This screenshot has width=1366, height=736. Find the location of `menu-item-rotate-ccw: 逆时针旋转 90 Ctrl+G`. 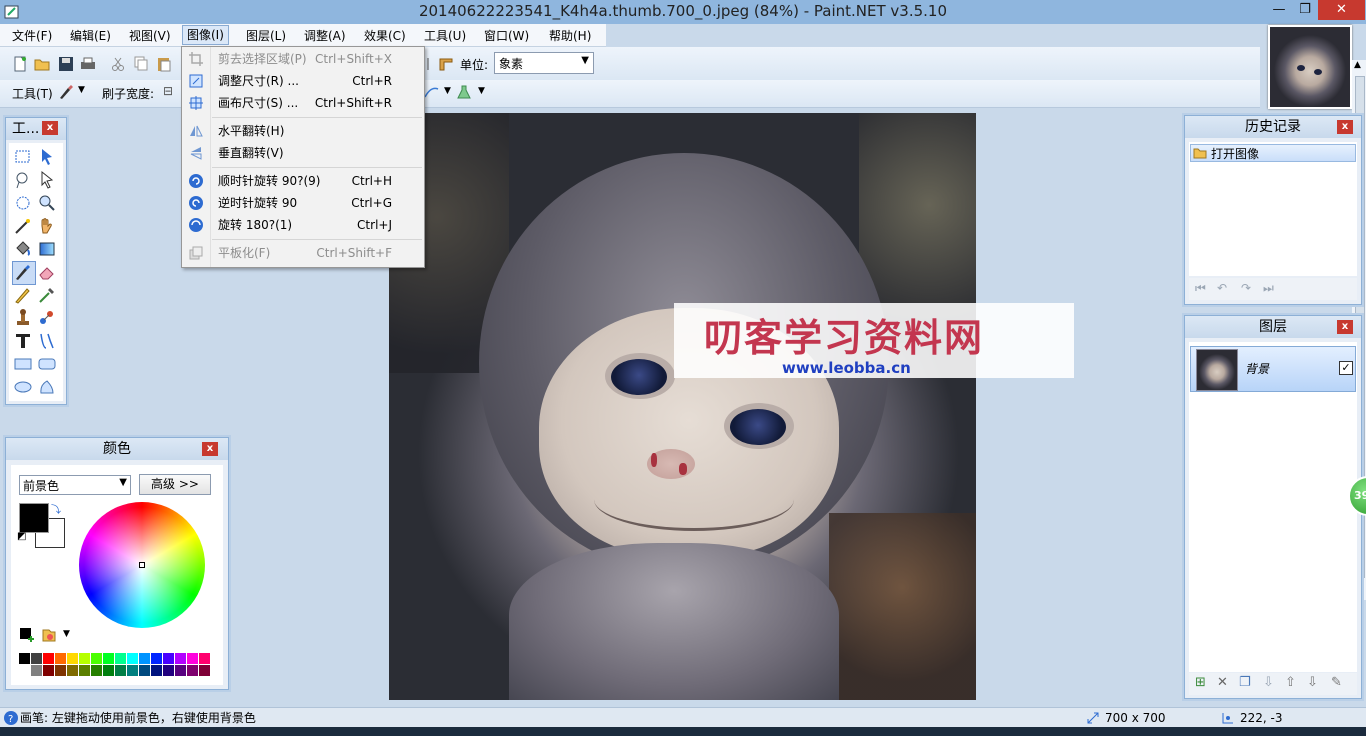

menu-item-rotate-ccw: 逆时针旋转 90 Ctrl+G is located at coordinates (303, 203).